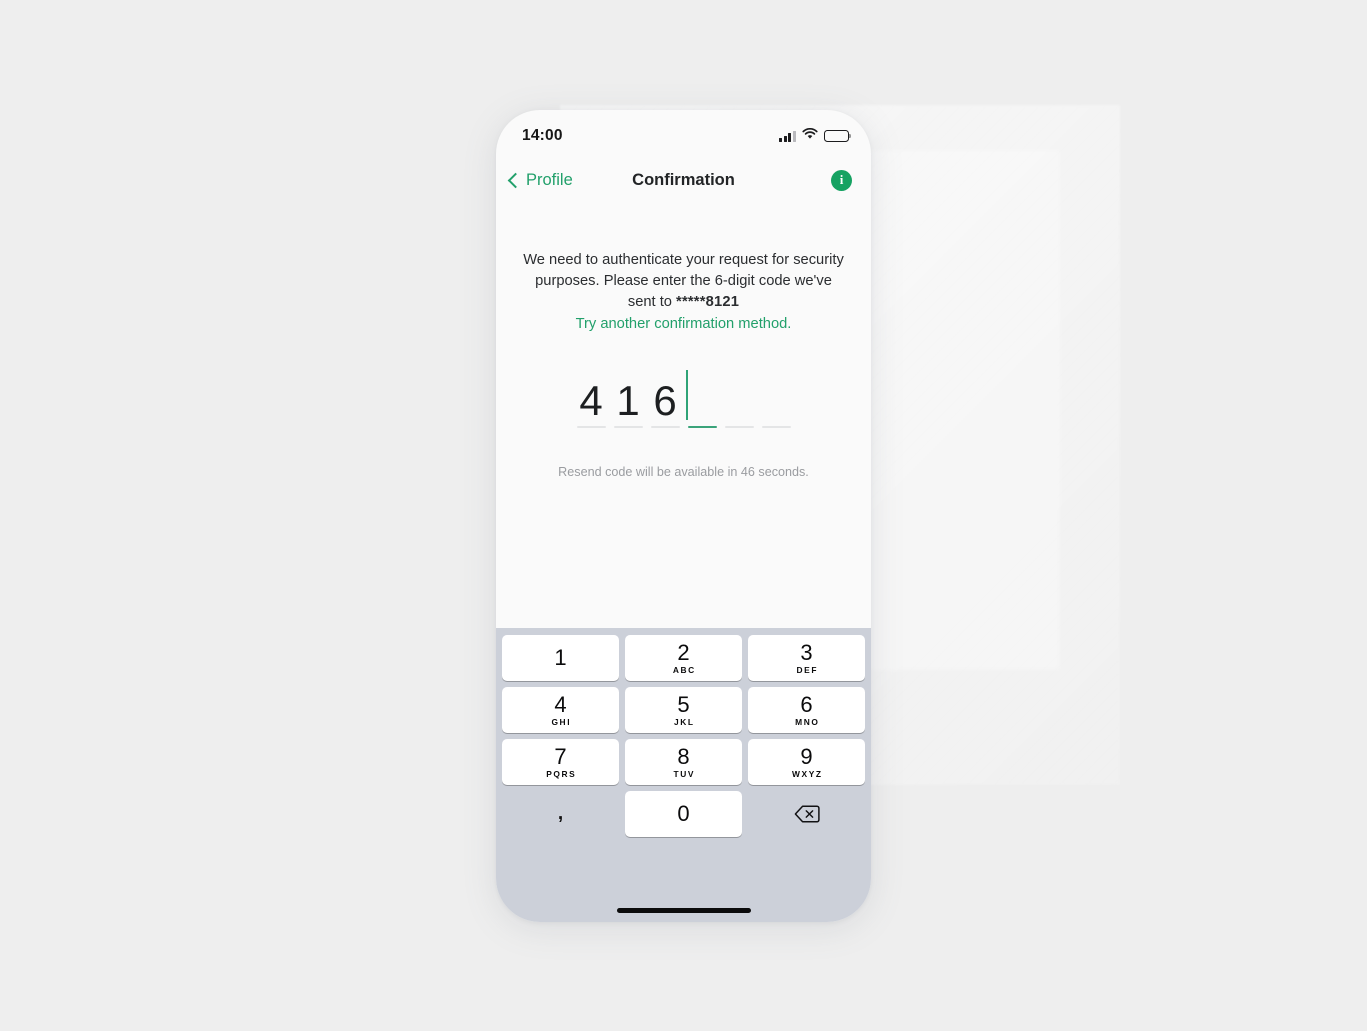  Describe the element at coordinates (515, 180) in the screenshot. I see `chevron-left-icon` at that location.